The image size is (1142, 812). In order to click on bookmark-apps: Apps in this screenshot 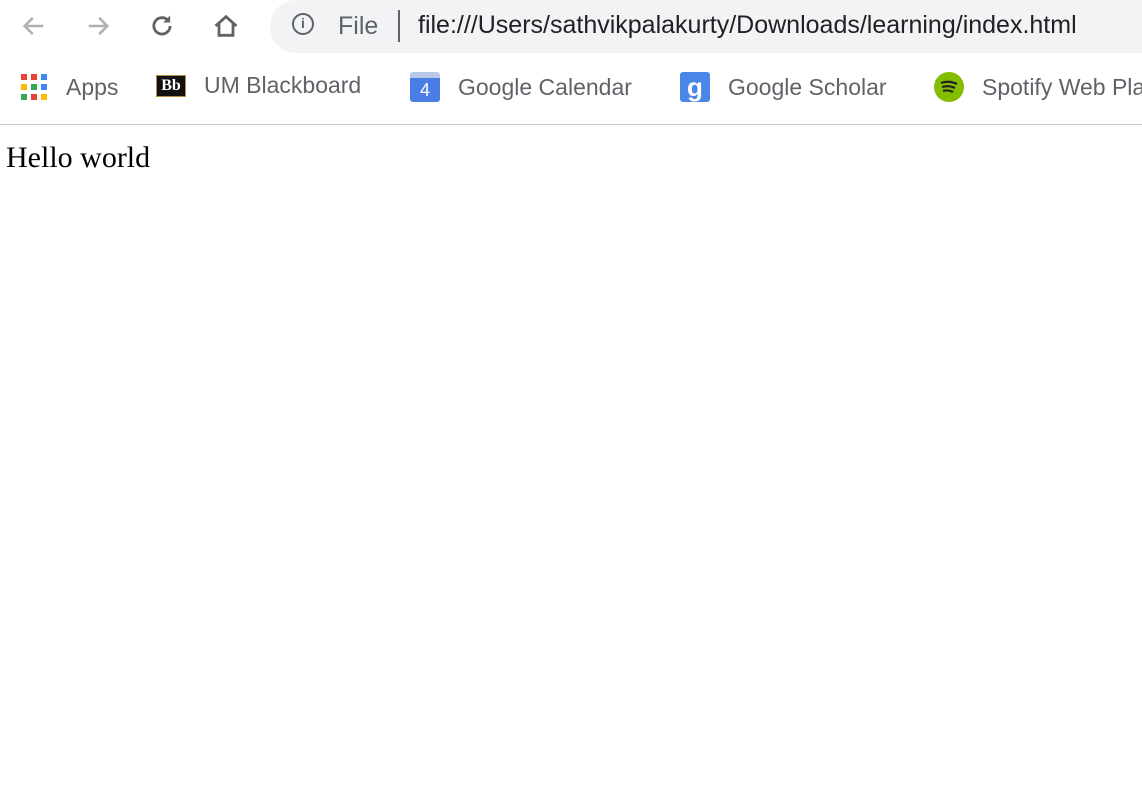, I will do `click(69, 87)`.